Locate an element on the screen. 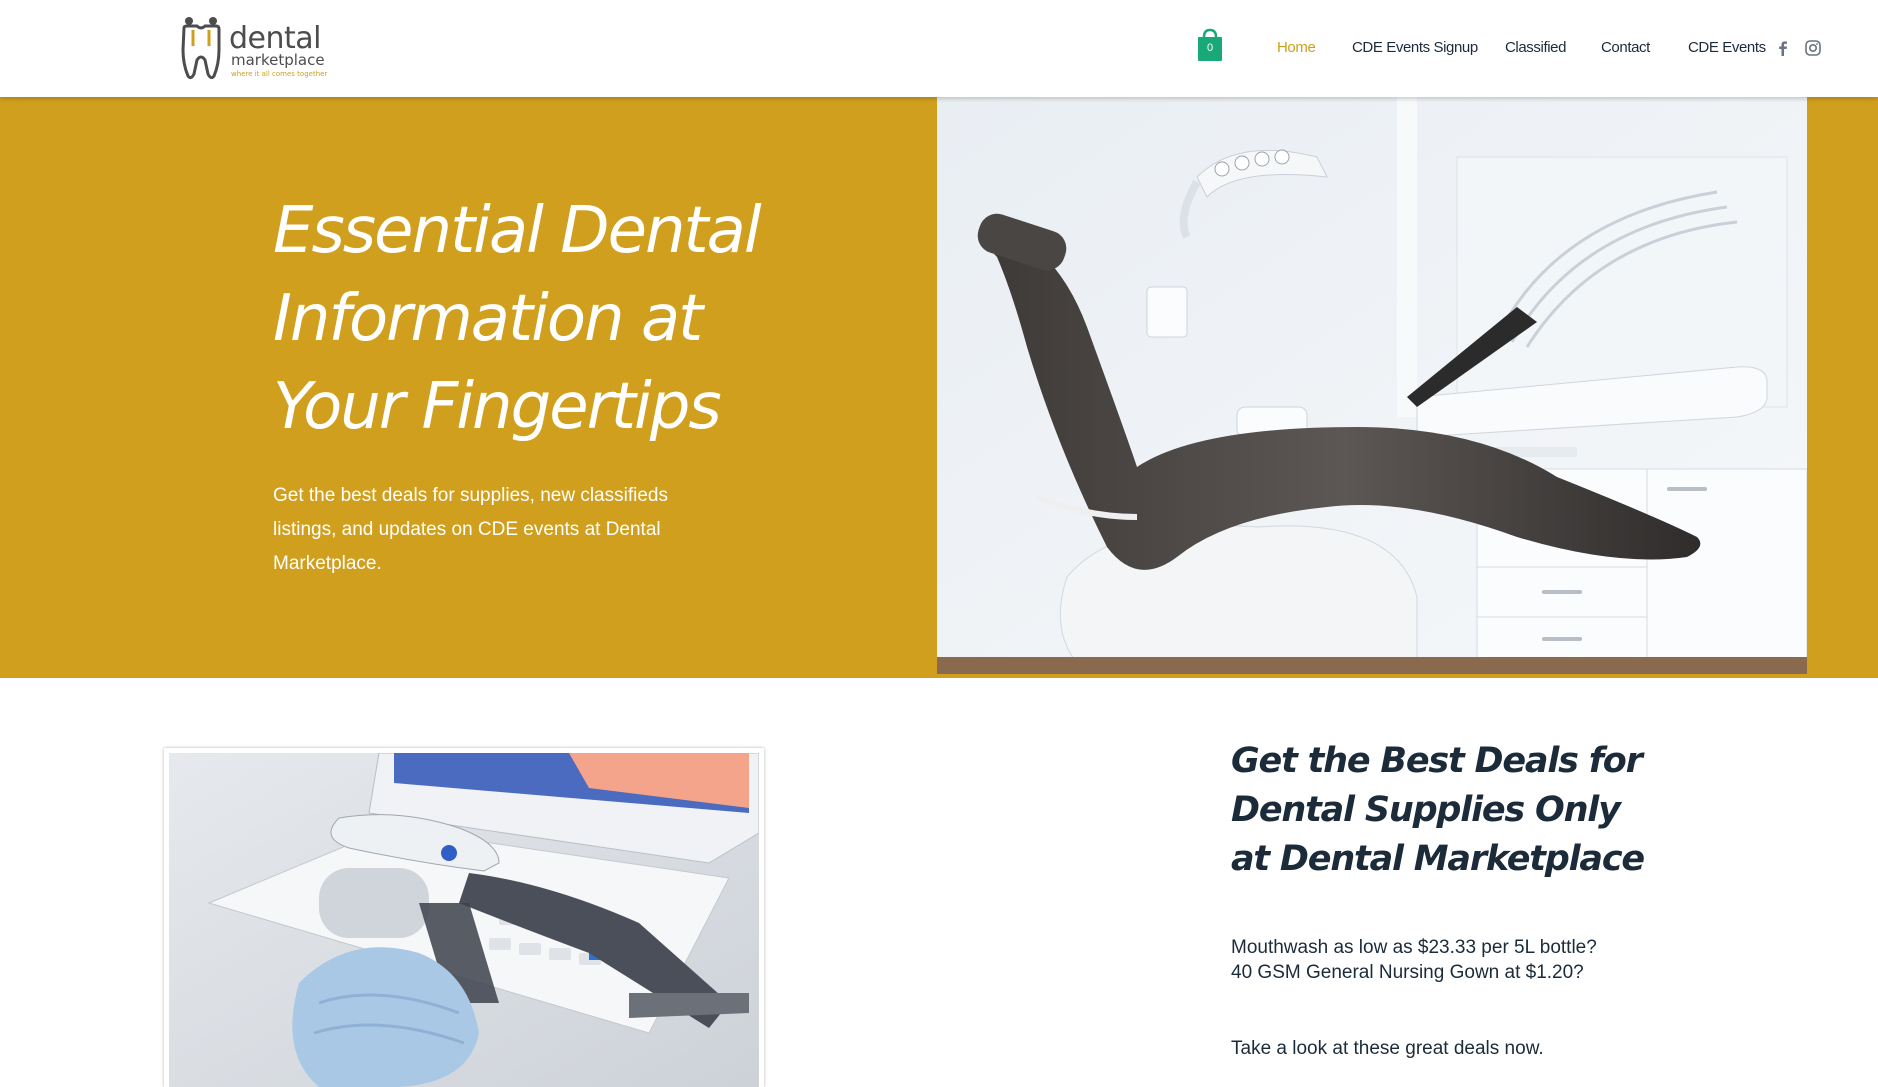 This screenshot has height=1087, width=1878. intraoral-scanner-photo is located at coordinates (464, 920).